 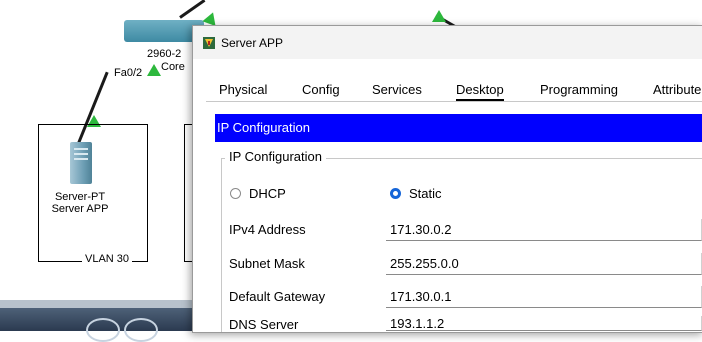 What do you see at coordinates (235, 193) in the screenshot?
I see `dhcp-radio` at bounding box center [235, 193].